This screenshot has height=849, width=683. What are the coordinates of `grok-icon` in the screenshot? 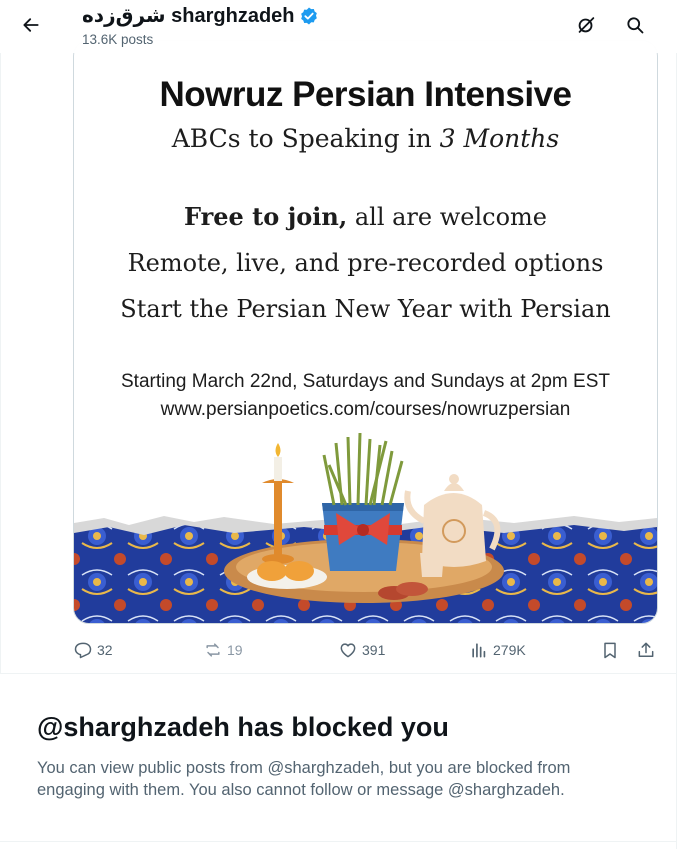 It's located at (586, 25).